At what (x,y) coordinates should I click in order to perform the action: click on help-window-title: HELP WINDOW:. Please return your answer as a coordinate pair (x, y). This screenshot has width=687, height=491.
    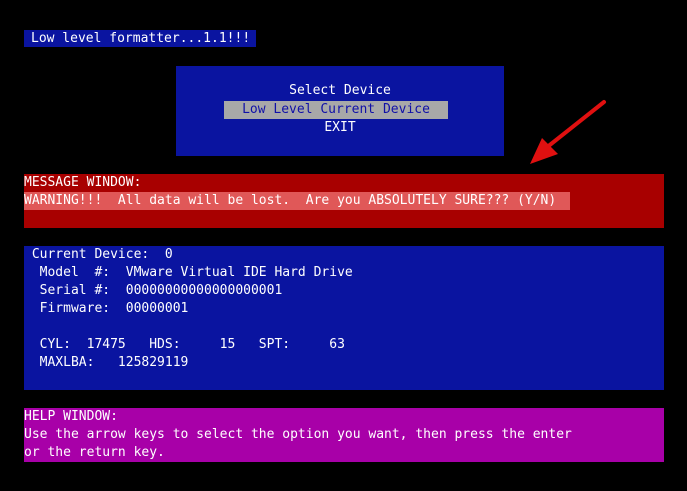
    Looking at the image, I should click on (71, 416).